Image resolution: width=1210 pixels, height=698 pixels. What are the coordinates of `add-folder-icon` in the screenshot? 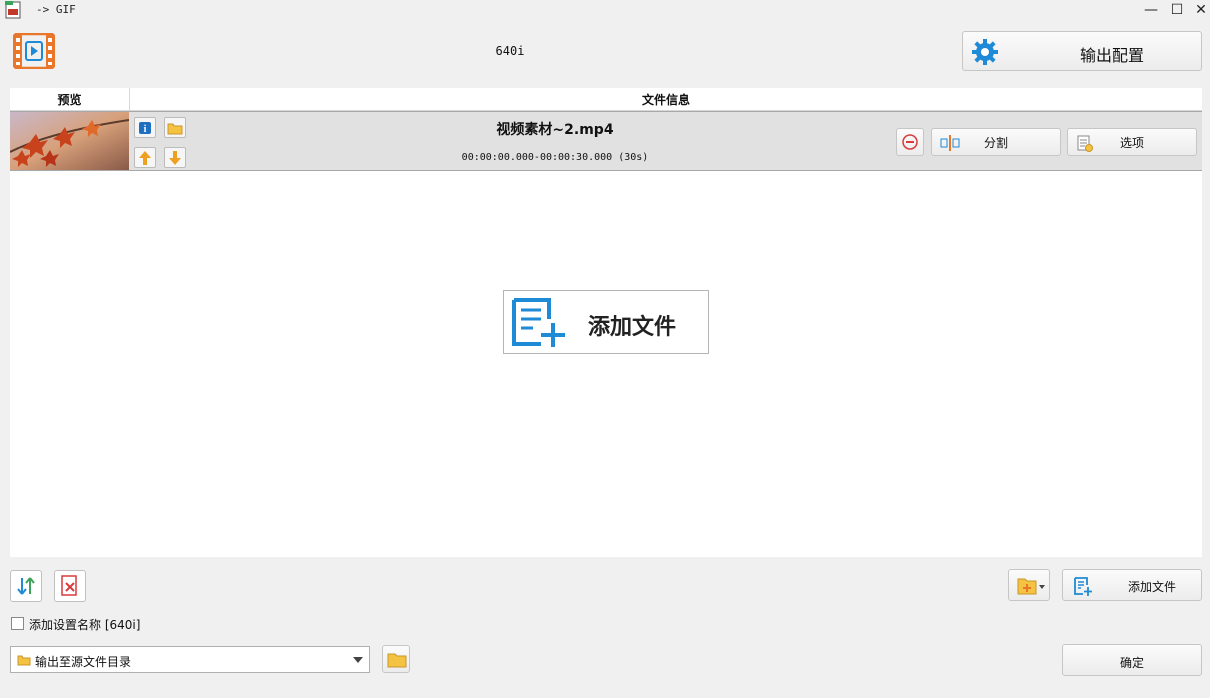 It's located at (1031, 586).